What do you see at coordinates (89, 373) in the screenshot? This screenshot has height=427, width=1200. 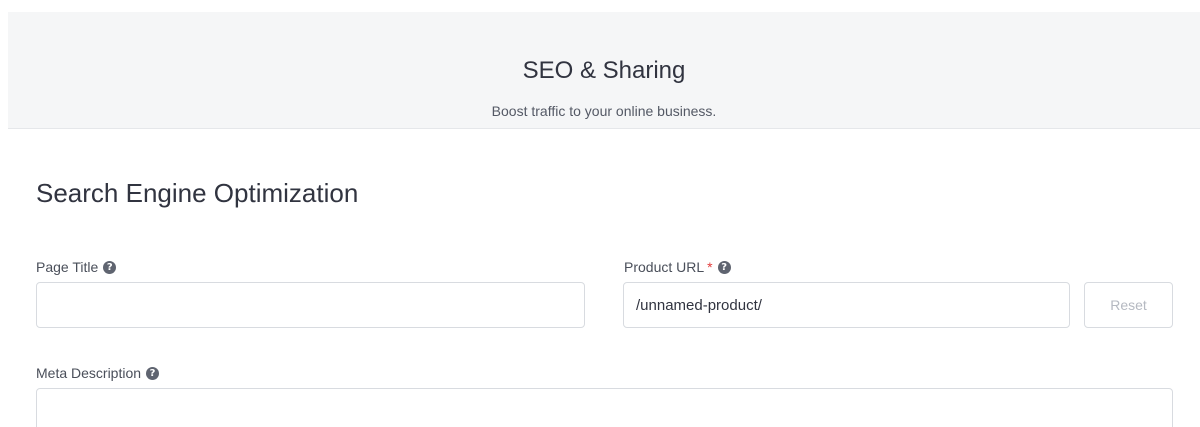 I see `meta-description-label-text: Meta Description` at bounding box center [89, 373].